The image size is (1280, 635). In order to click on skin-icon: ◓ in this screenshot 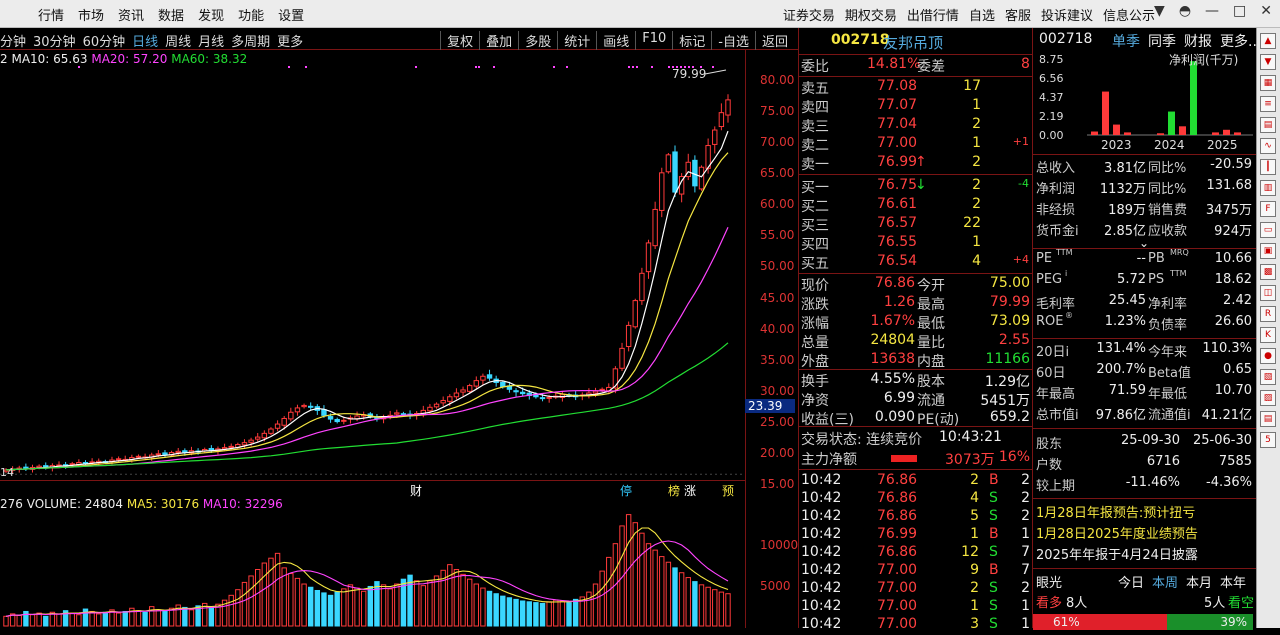, I will do `click(1185, 11)`.